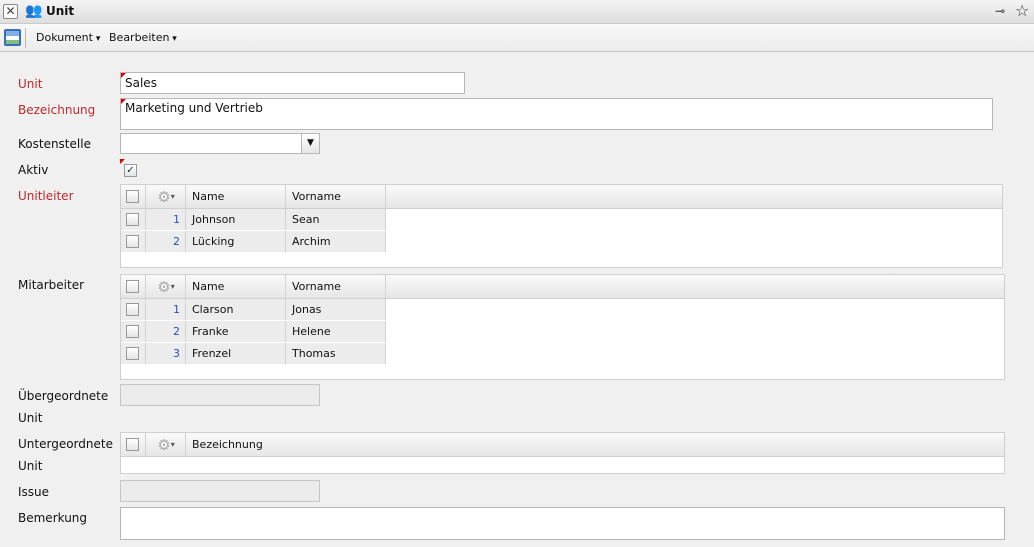  What do you see at coordinates (30, 466) in the screenshot?
I see `untergeordnete-label-unit: Unit` at bounding box center [30, 466].